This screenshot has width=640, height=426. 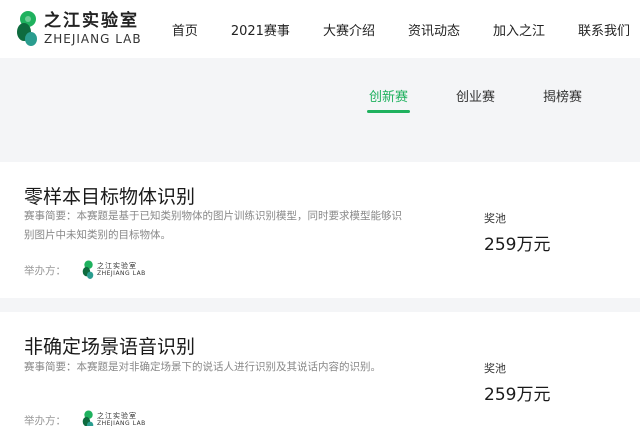 What do you see at coordinates (604, 29) in the screenshot?
I see `nav-contact: 联系我们` at bounding box center [604, 29].